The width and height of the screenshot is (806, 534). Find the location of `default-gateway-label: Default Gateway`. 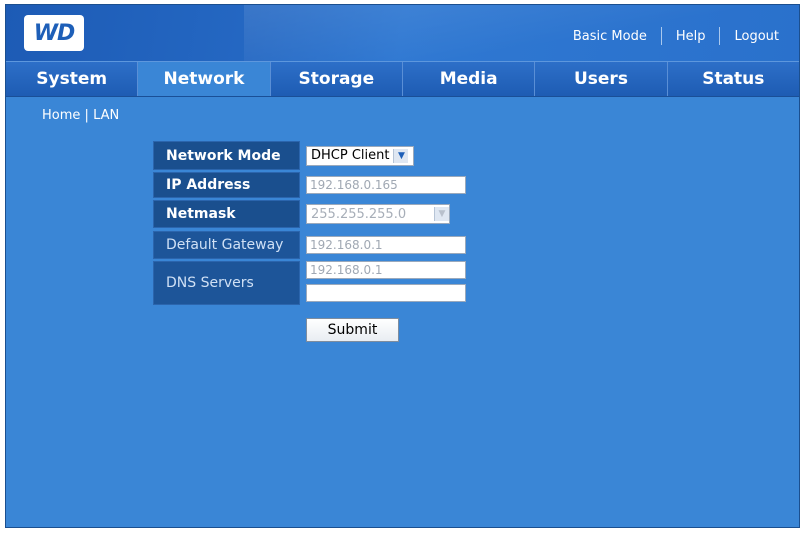

default-gateway-label: Default Gateway is located at coordinates (226, 245).